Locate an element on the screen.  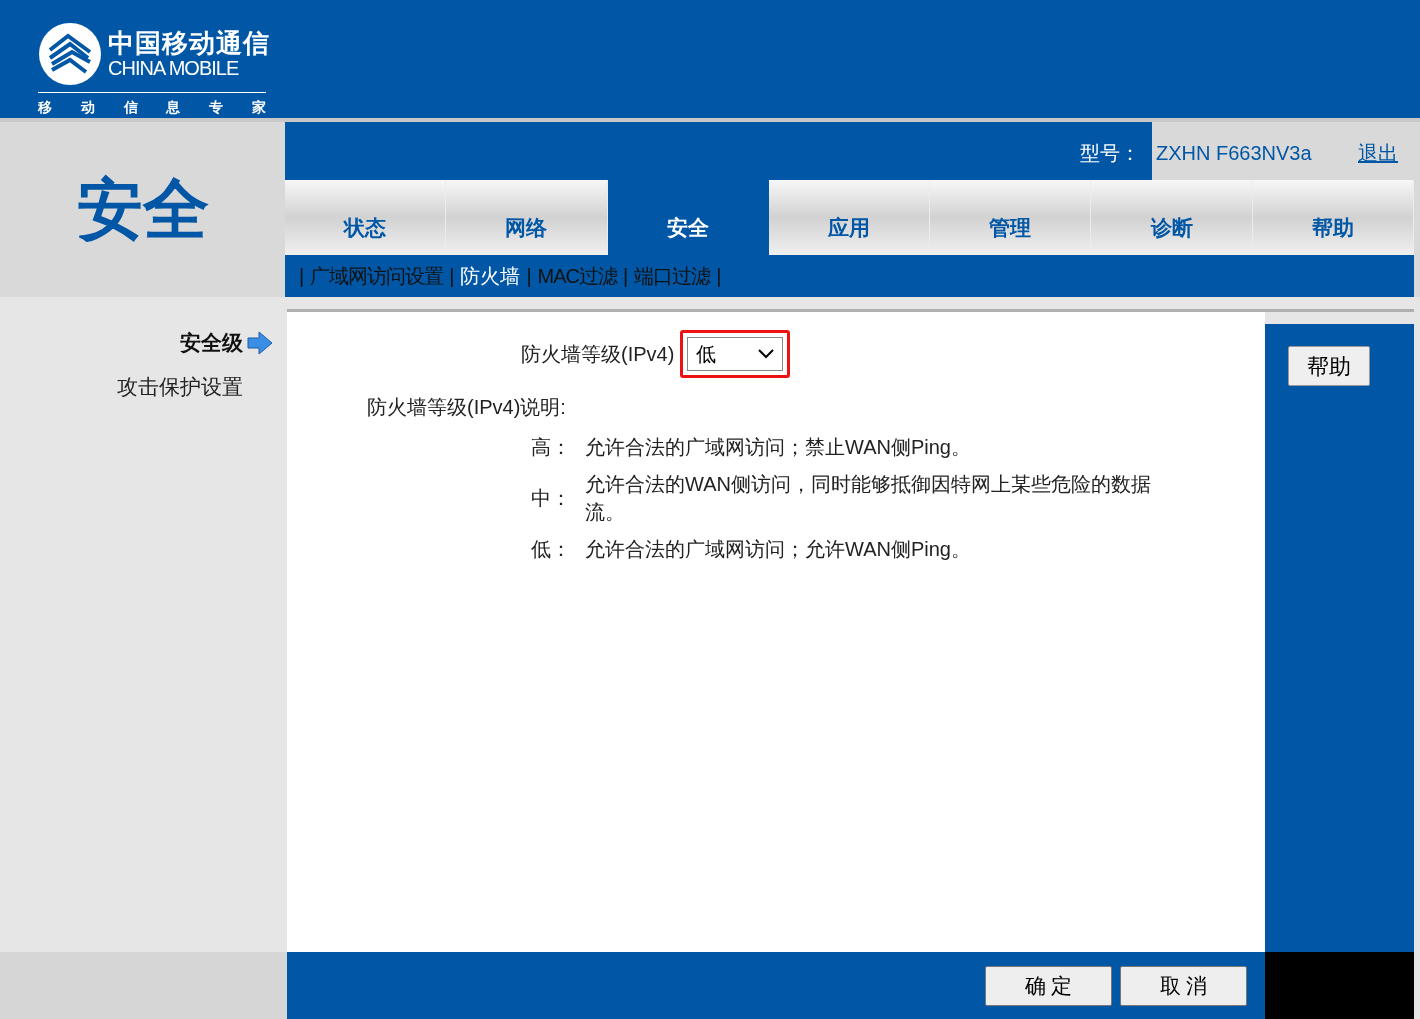
sidebar-item: 安全级 is located at coordinates (226, 343).